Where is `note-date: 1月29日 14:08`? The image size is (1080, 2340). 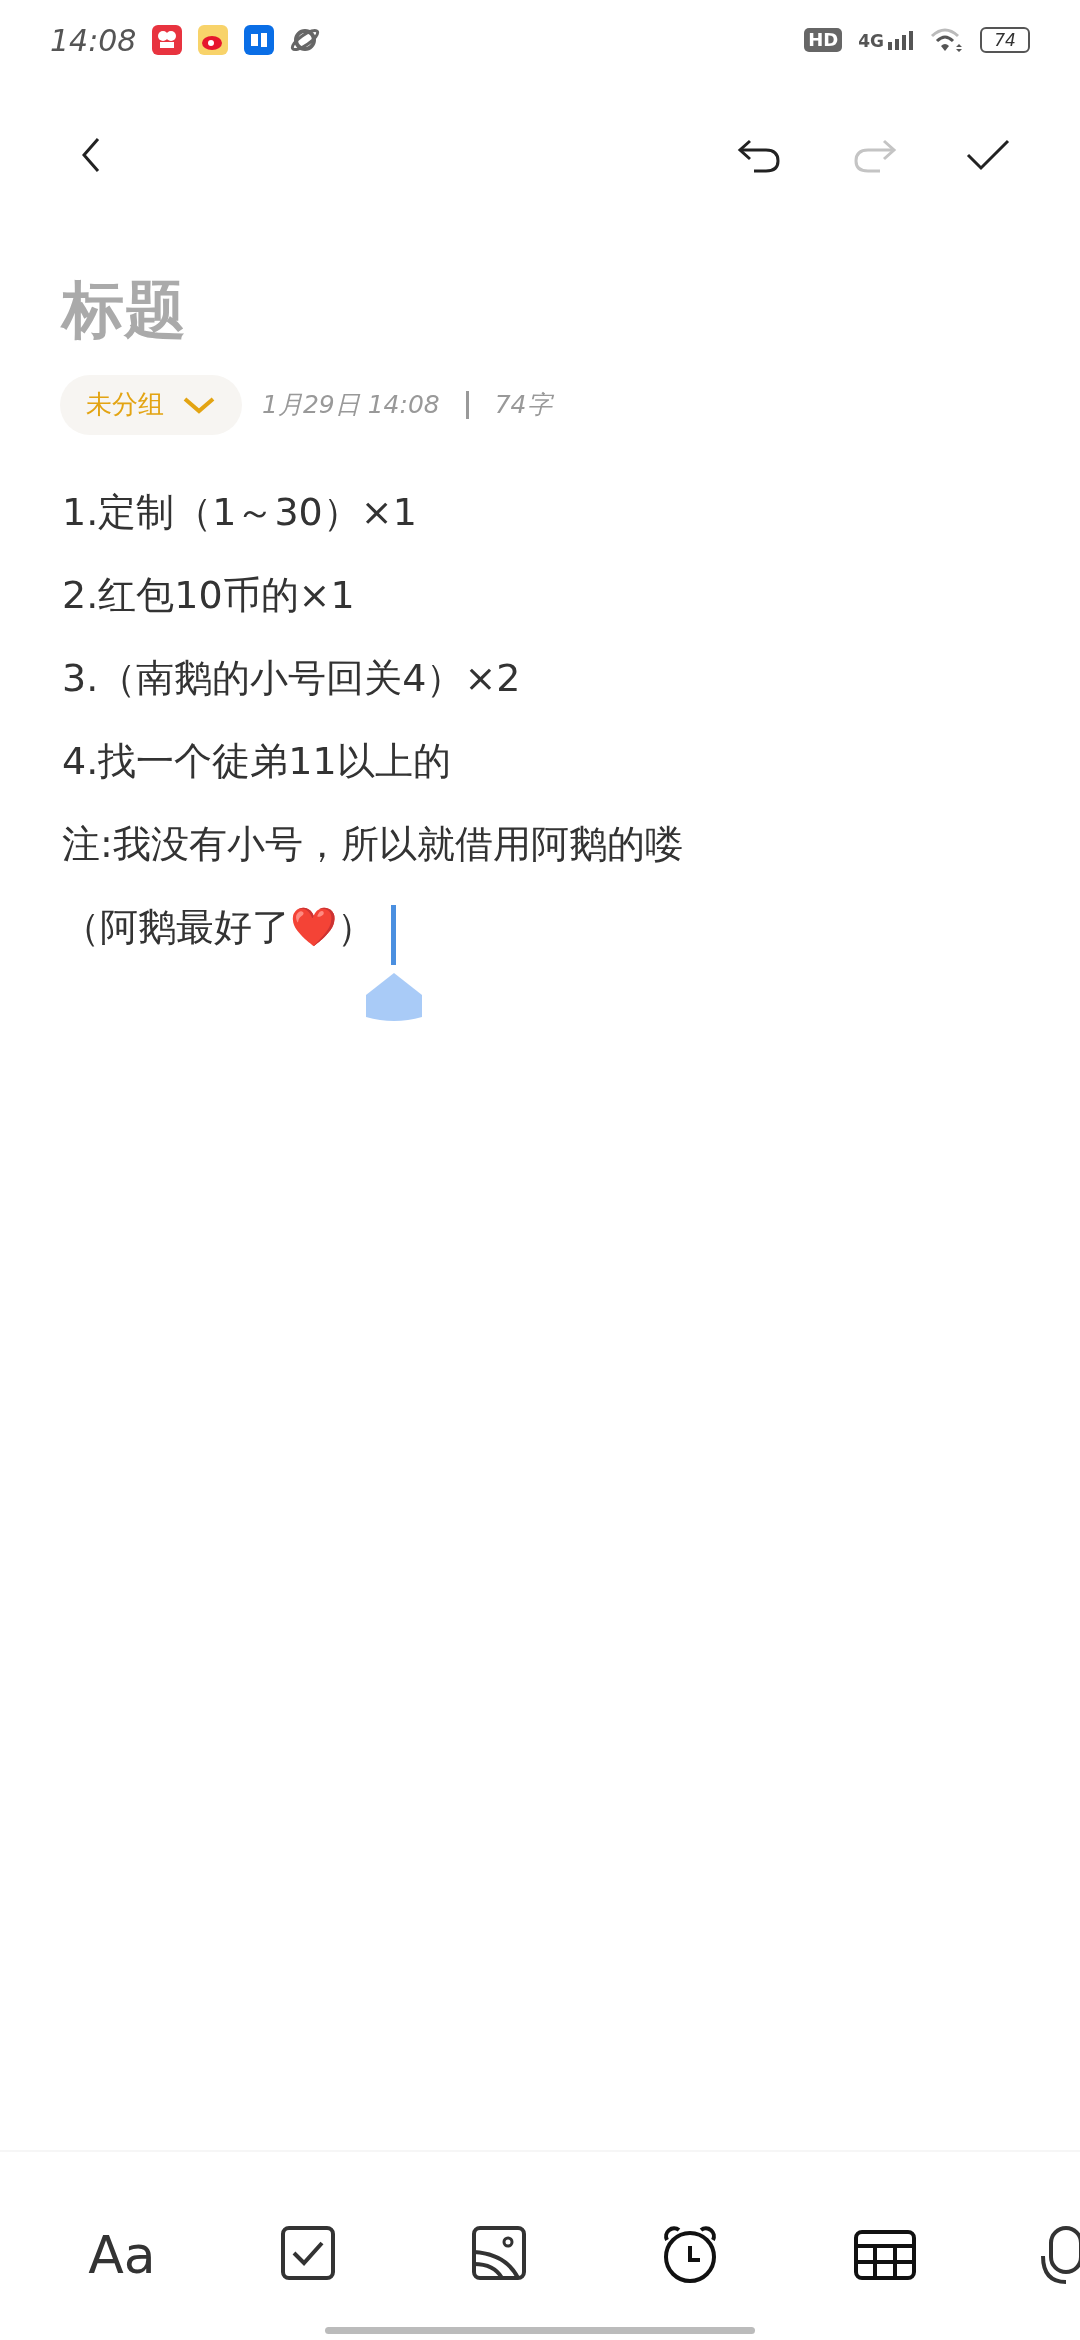
note-date: 1月29日 14:08 is located at coordinates (351, 404).